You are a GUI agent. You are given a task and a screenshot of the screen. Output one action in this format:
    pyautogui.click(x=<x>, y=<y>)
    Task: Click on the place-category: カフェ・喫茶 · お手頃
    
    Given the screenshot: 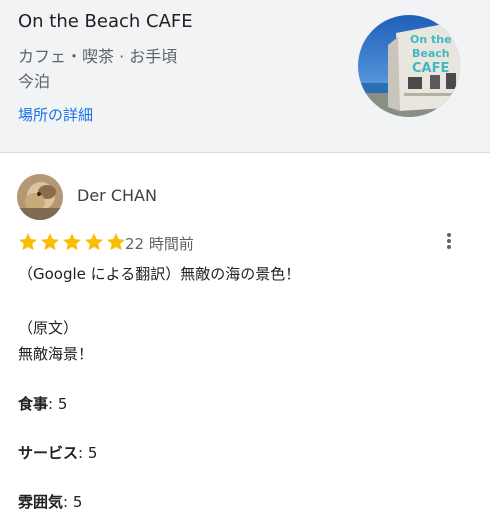 What is the action you would take?
    pyautogui.click(x=98, y=56)
    